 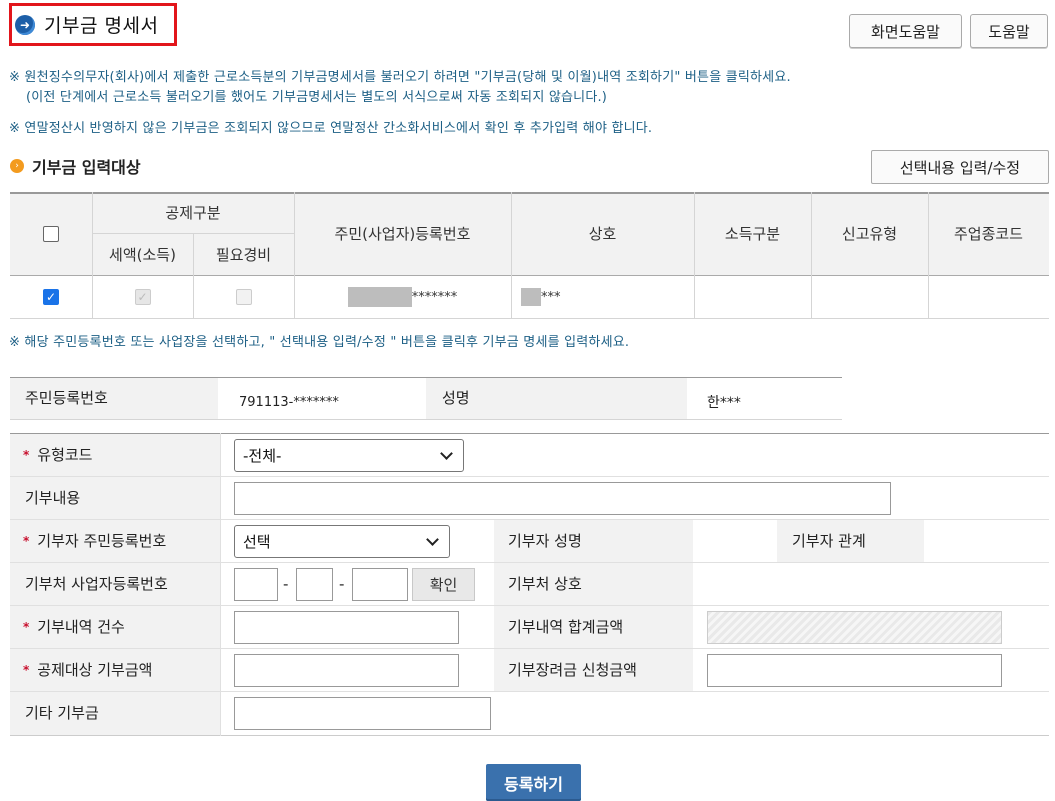 I want to click on other-label: 기타 기부금, so click(x=62, y=713).